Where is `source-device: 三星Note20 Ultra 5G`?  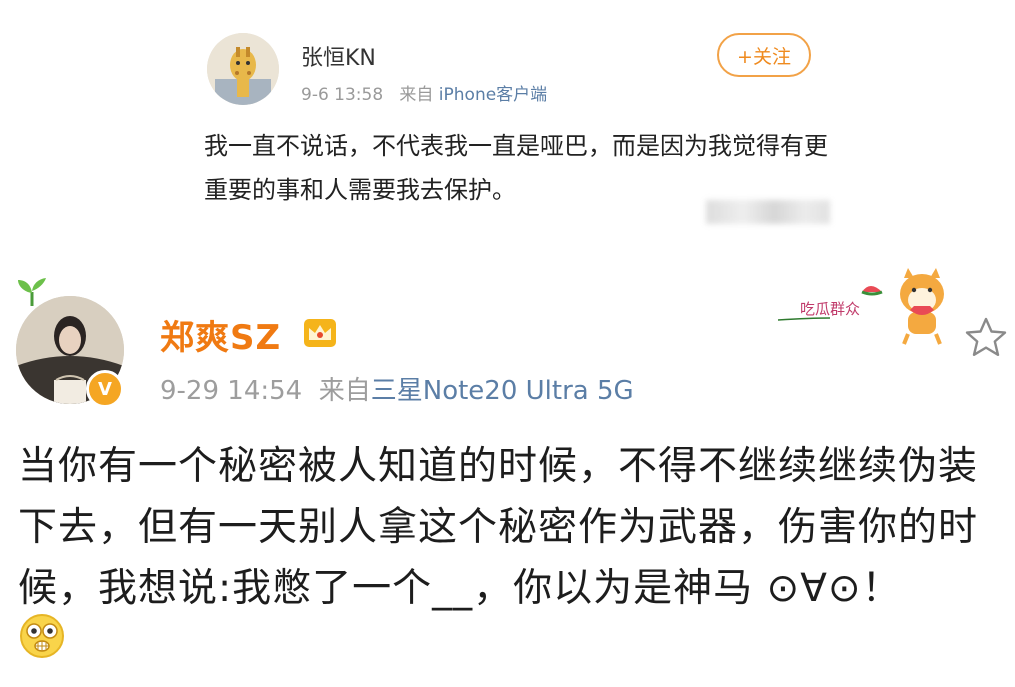
source-device: 三星Note20 Ultra 5G is located at coordinates (502, 391).